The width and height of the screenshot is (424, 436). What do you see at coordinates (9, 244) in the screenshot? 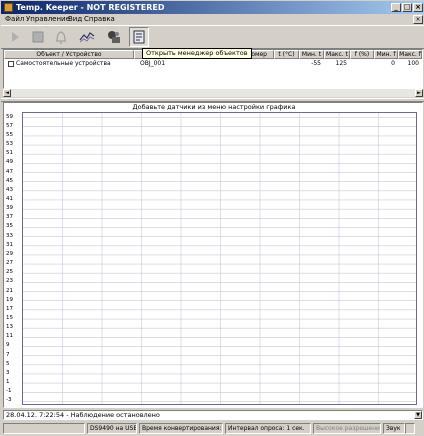
I see `y-tick-label: 31` at bounding box center [9, 244].